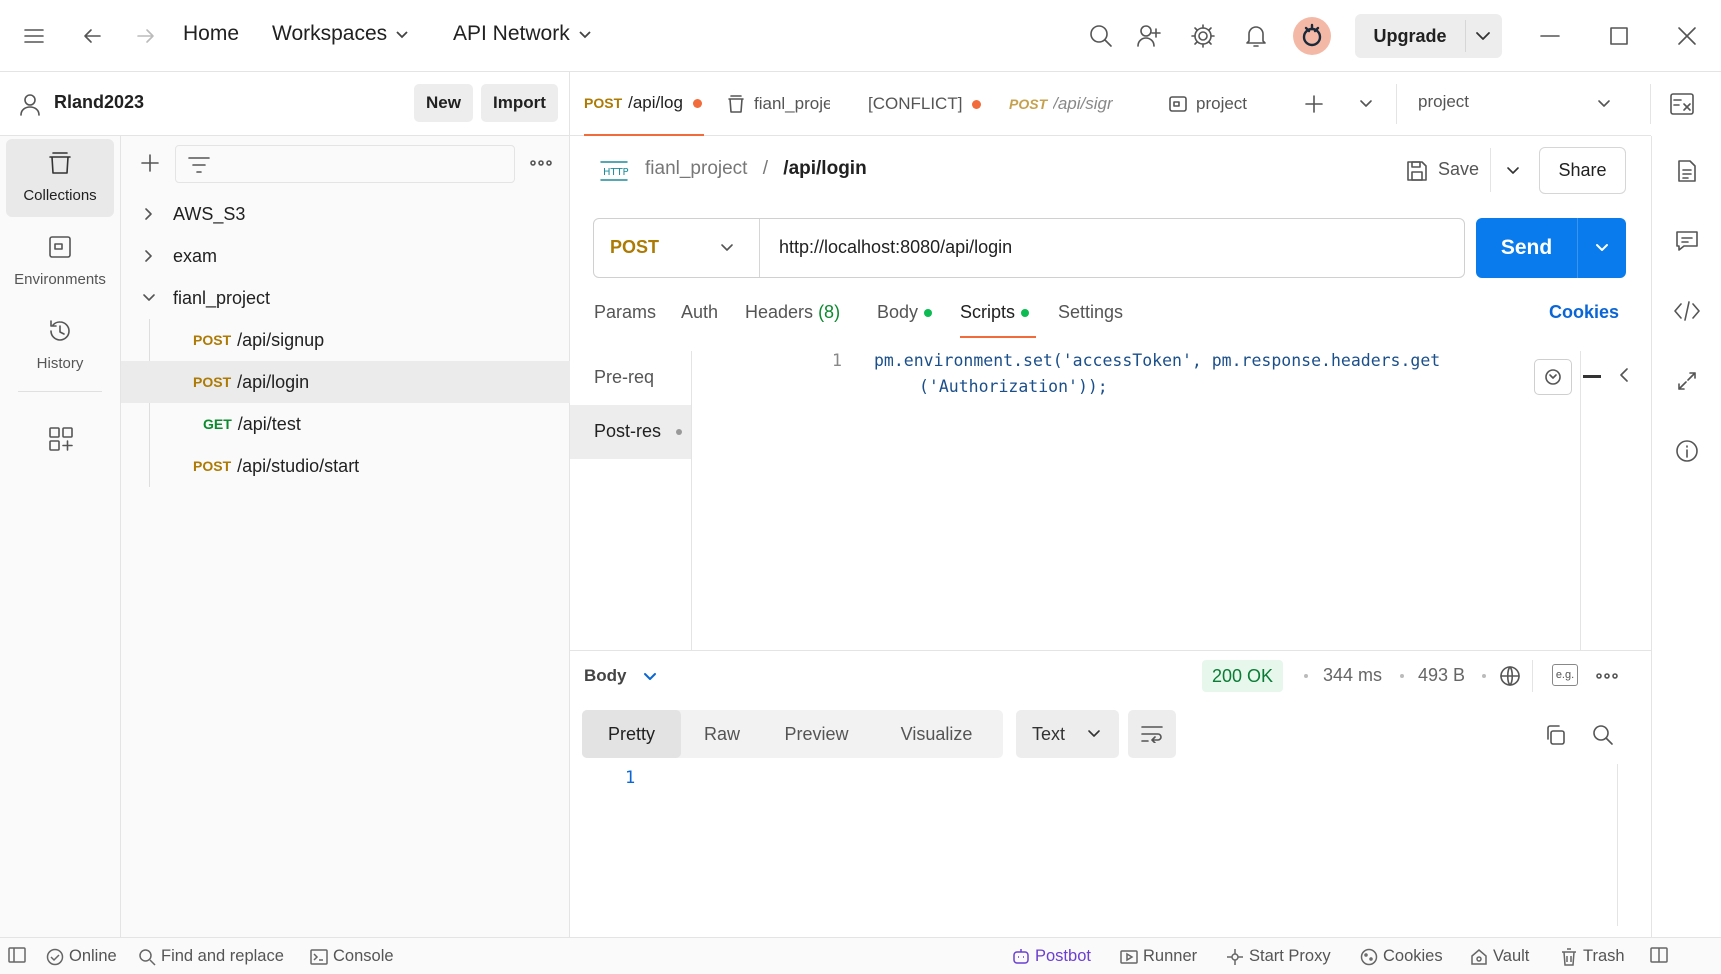 Image resolution: width=1721 pixels, height=974 pixels. What do you see at coordinates (345, 298) in the screenshot?
I see `tree-collection-fianl-project: fianl_project` at bounding box center [345, 298].